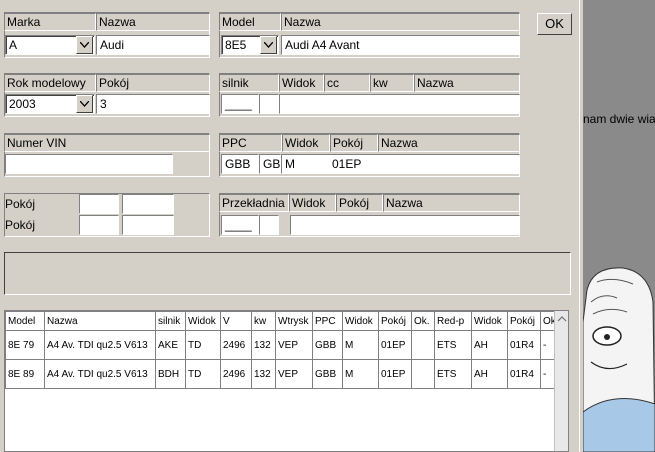 The image size is (655, 452). Describe the element at coordinates (400, 22) in the screenshot. I see `model-nazwa-header: Nazwa` at that location.